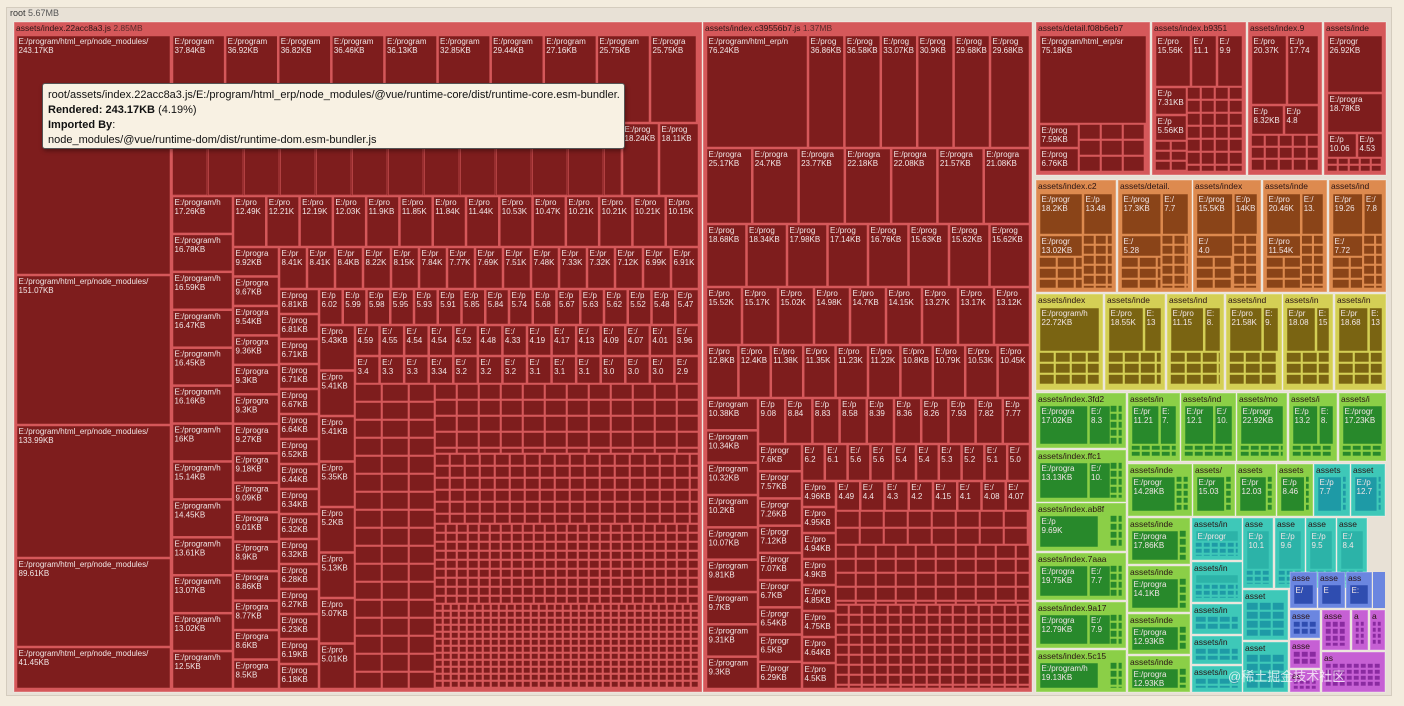 This screenshot has height=706, width=1404. What do you see at coordinates (1360, 630) in the screenshot?
I see `bundle-tile` at bounding box center [1360, 630].